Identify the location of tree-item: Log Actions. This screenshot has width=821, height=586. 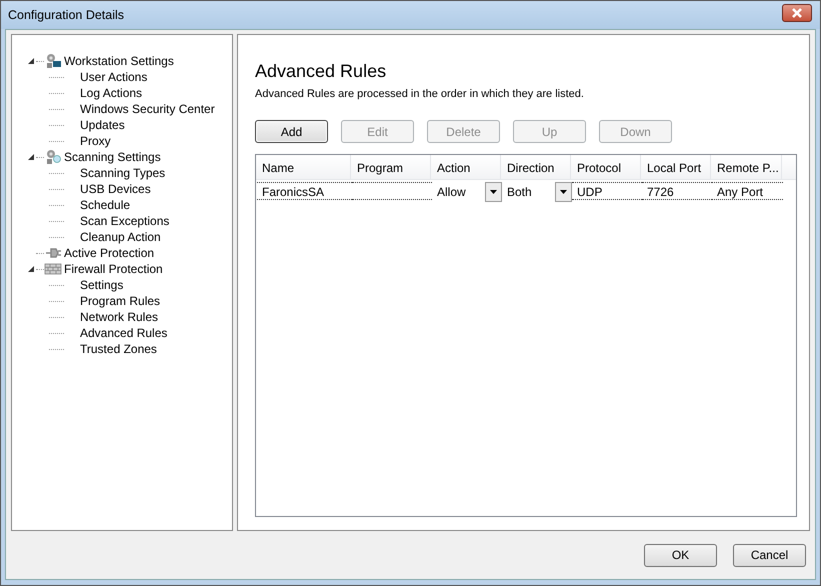
(111, 93).